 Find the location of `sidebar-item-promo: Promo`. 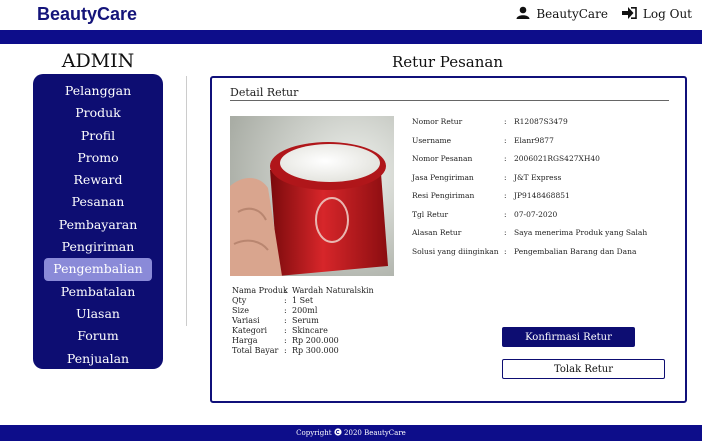

sidebar-item-promo: Promo is located at coordinates (98, 158).